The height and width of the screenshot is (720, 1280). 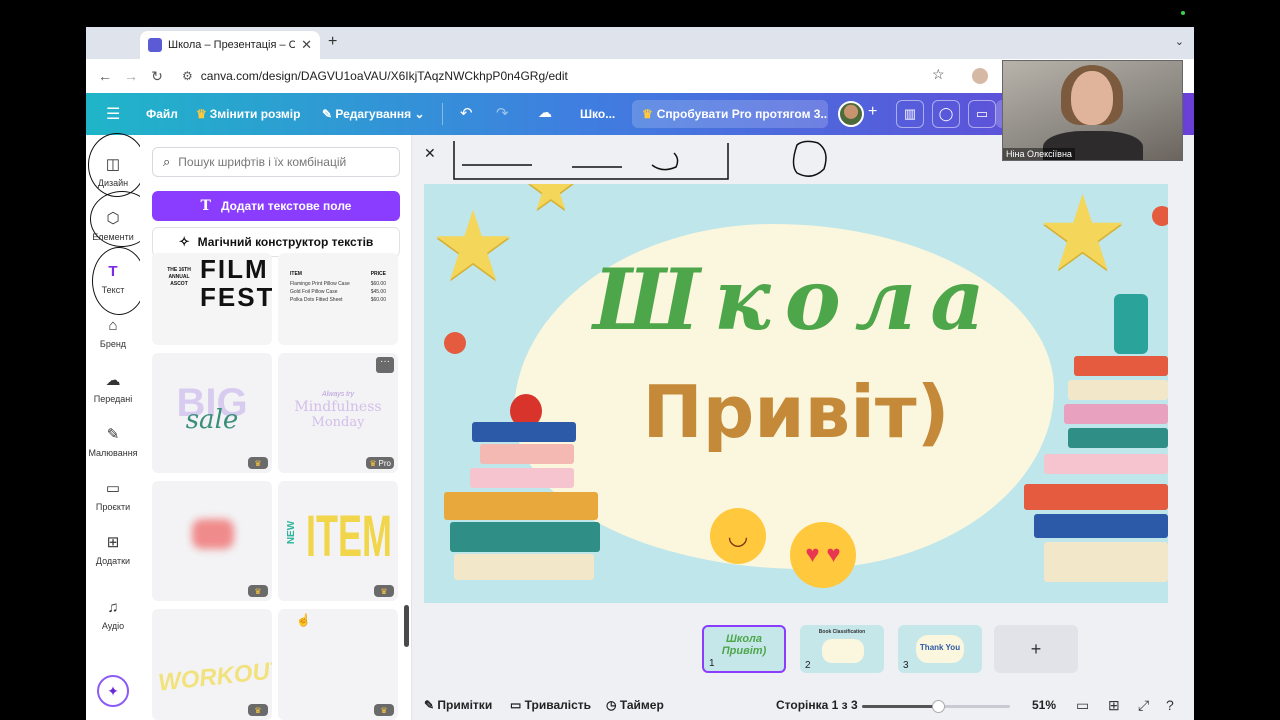 I want to click on crown-icon: ♛, so click(x=647, y=114).